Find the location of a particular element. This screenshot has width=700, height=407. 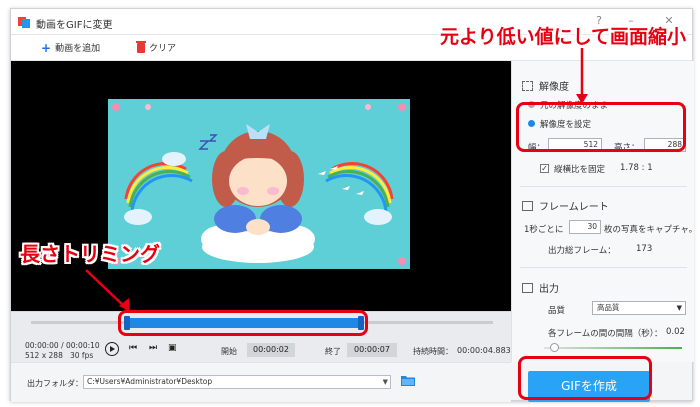

image-icon is located at coordinates (527, 287).